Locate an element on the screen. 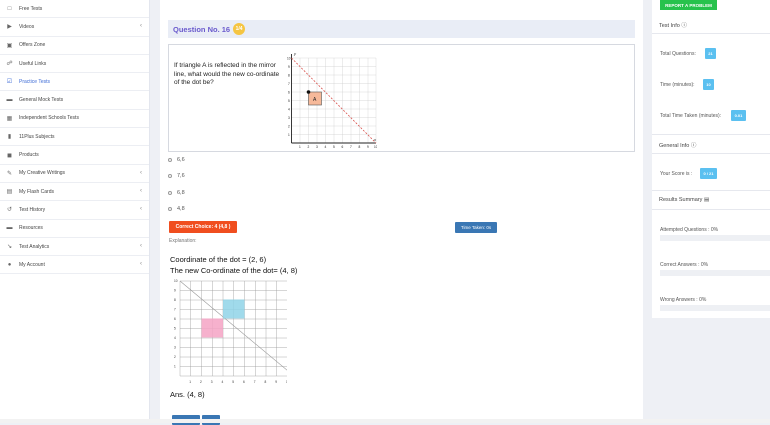  sidebar-item-independent-schools-tests: ▦ Independent Schools Tests is located at coordinates (74, 119).